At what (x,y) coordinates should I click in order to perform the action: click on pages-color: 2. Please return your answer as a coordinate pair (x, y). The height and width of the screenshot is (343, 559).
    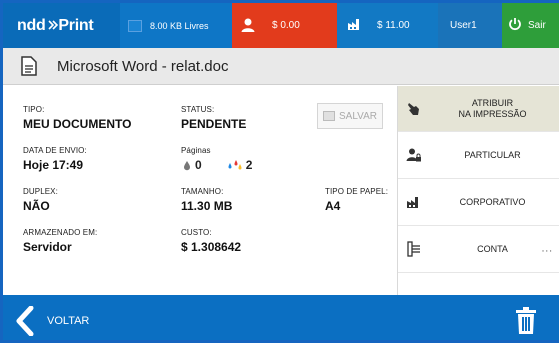
    Looking at the image, I should click on (239, 165).